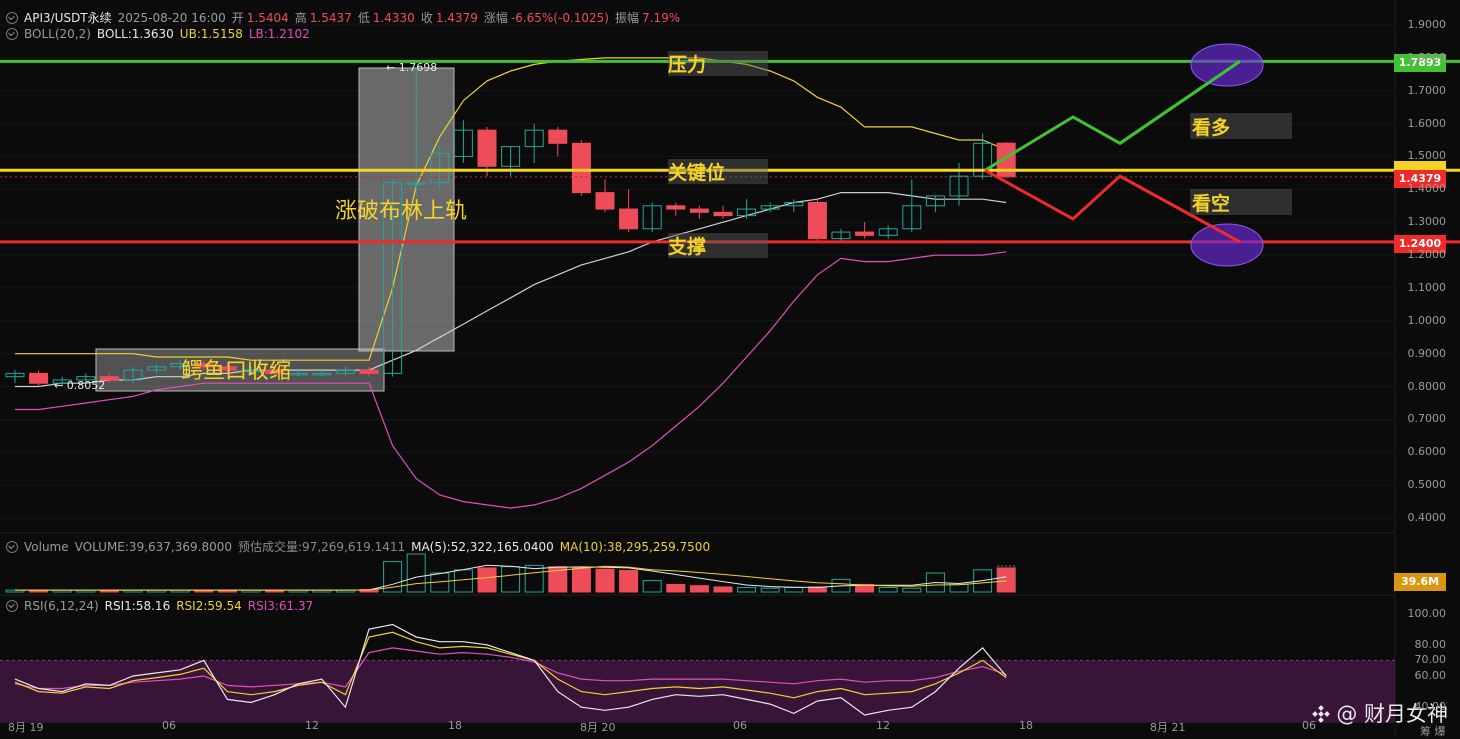 Image resolution: width=1460 pixels, height=739 pixels. What do you see at coordinates (1227, 65) in the screenshot?
I see `target-ellipse-bull` at bounding box center [1227, 65].